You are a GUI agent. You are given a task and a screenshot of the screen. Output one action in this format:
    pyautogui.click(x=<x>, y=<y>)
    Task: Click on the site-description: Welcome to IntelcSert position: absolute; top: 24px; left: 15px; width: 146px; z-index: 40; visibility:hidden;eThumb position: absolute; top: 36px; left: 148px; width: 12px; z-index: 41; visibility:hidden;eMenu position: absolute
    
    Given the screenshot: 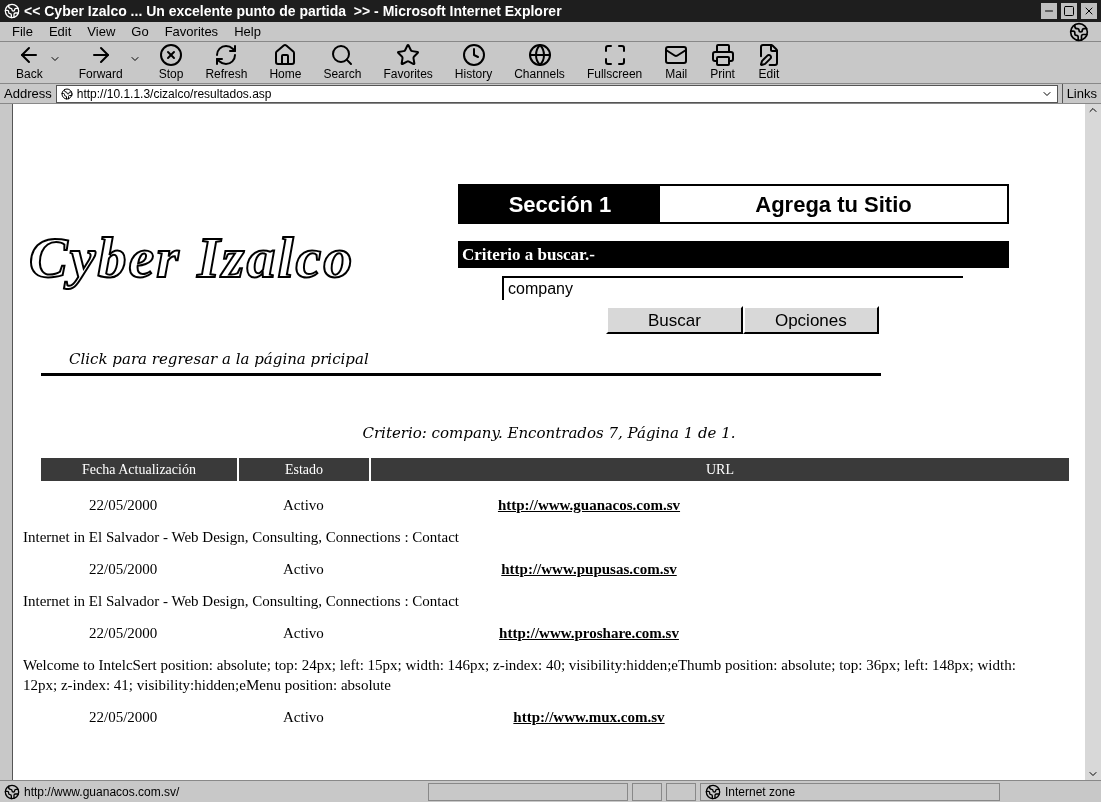 What is the action you would take?
    pyautogui.click(x=520, y=675)
    